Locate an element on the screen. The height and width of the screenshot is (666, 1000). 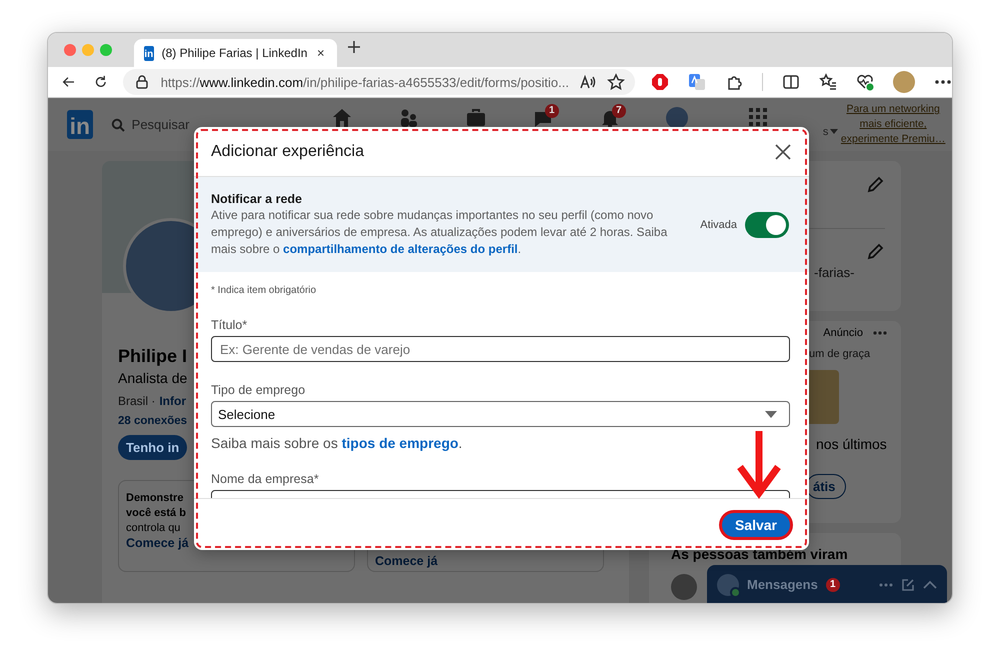
translate-icon is located at coordinates (697, 82).